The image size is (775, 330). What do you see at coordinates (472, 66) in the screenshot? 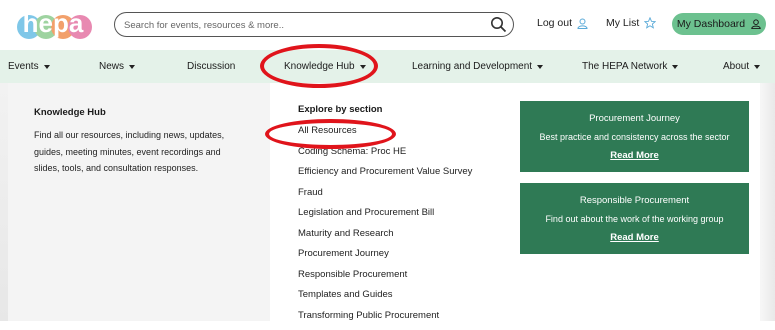
I see `nav-label: Learning and Development` at bounding box center [472, 66].